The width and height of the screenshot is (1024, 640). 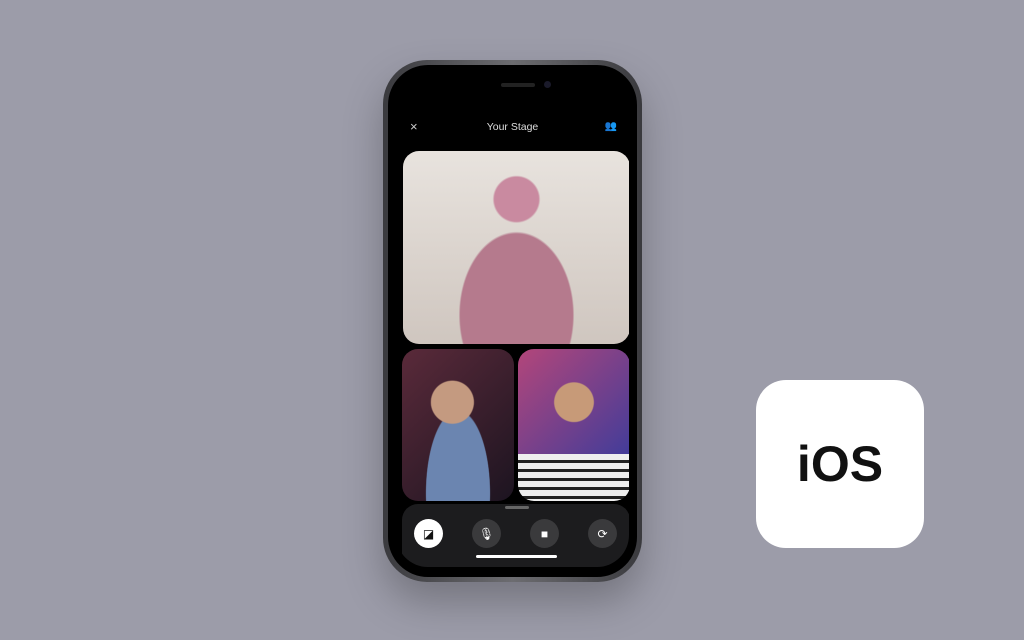 What do you see at coordinates (516, 247) in the screenshot?
I see `video-tile-main` at bounding box center [516, 247].